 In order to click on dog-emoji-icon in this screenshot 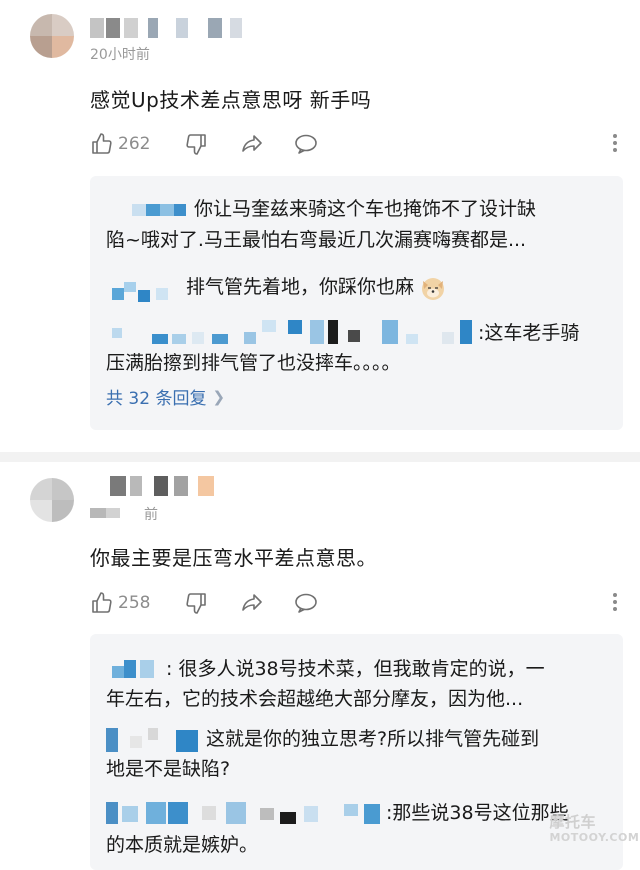, I will do `click(433, 288)`.